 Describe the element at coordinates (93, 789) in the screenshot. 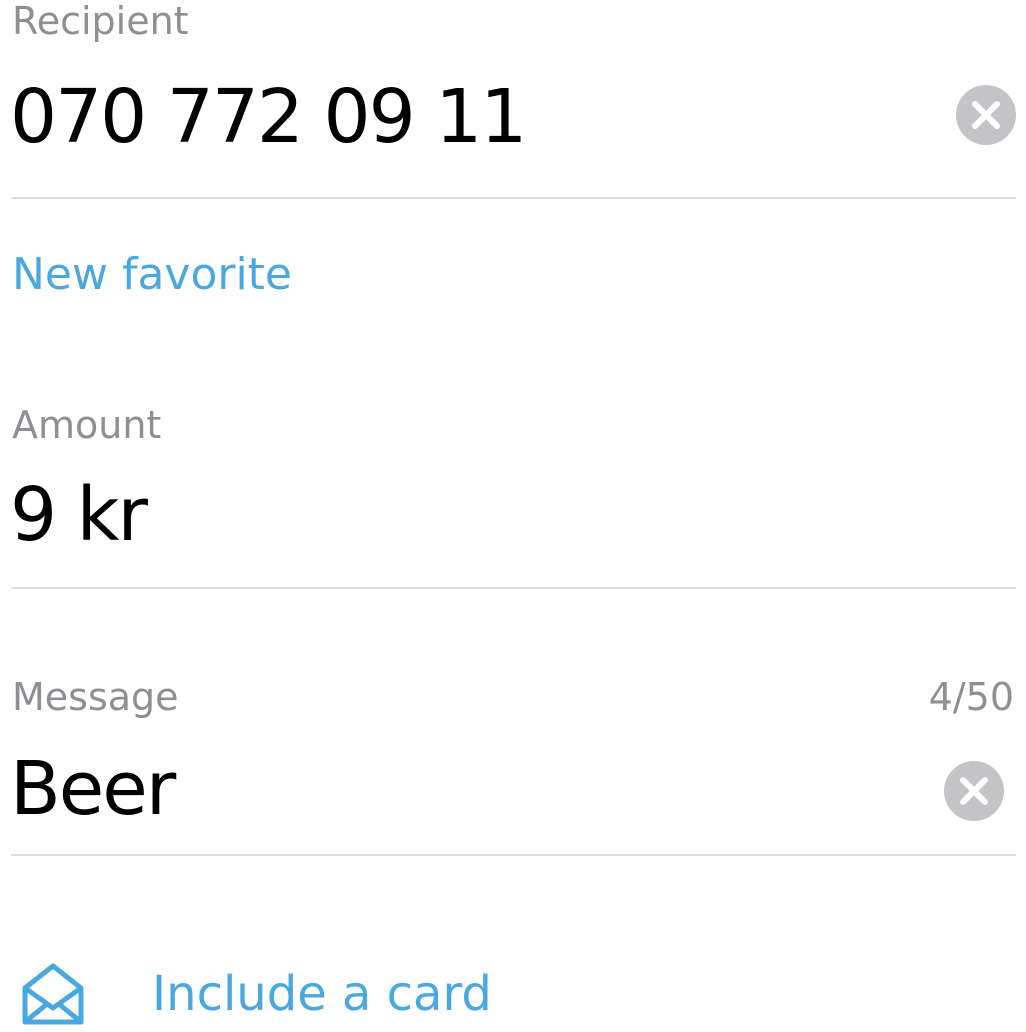

I see `message-input: Beer` at that location.